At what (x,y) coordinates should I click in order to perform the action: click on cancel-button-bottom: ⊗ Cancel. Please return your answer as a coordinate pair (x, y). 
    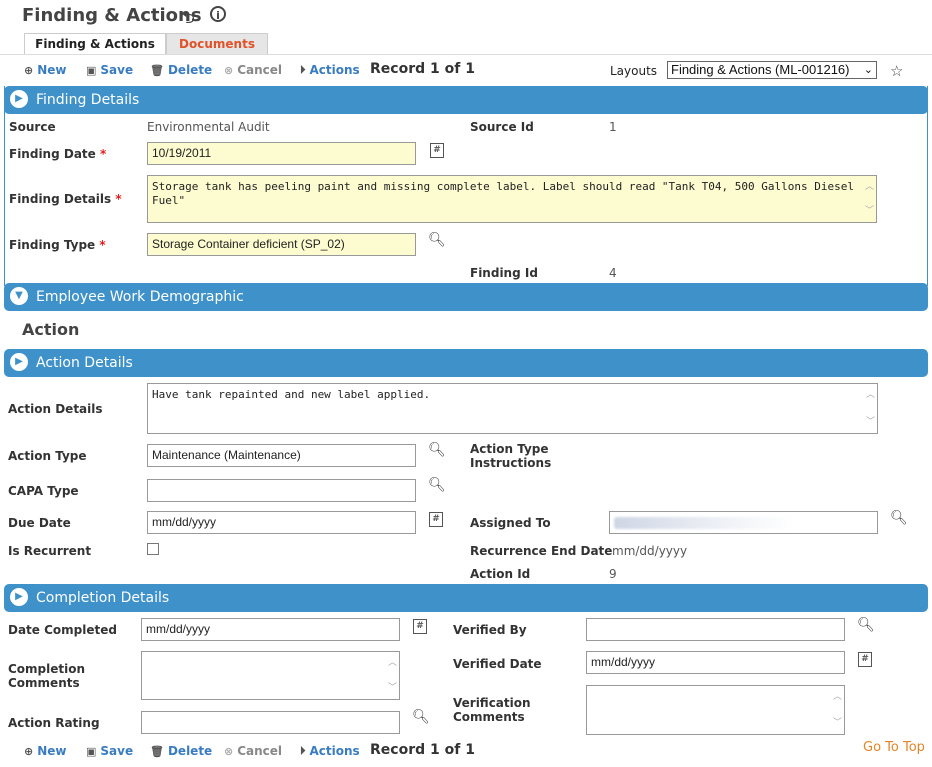
    Looking at the image, I should click on (253, 751).